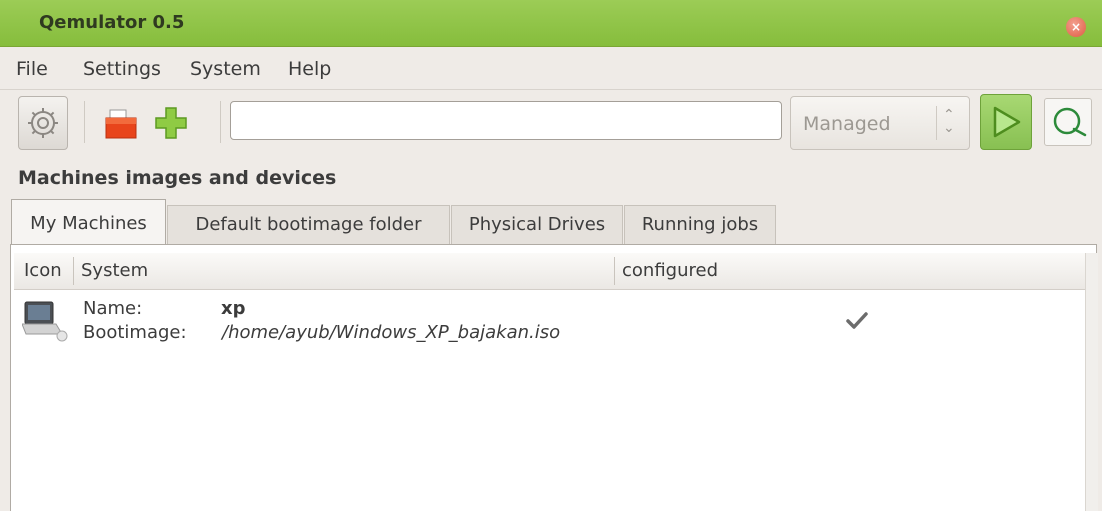 The height and width of the screenshot is (511, 1102). Describe the element at coordinates (949, 121) in the screenshot. I see `updown-arrow-icon: ⌃ ⌄` at that location.